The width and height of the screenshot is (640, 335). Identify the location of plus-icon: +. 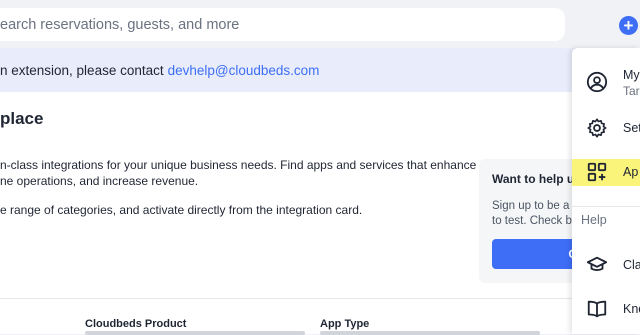
(628, 25).